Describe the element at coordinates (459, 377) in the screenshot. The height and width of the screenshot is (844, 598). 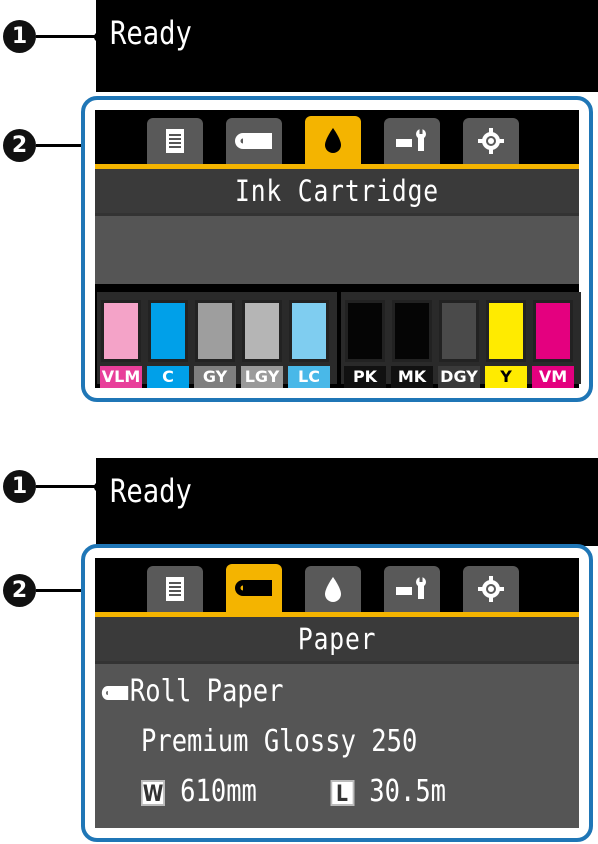
I see `ink-label: DGY` at that location.